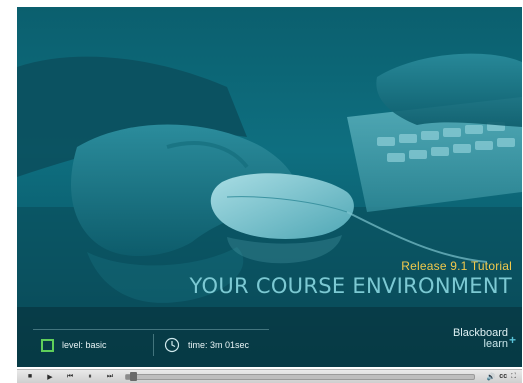 The width and height of the screenshot is (523, 383). I want to click on play-icon: ▶, so click(50, 377).